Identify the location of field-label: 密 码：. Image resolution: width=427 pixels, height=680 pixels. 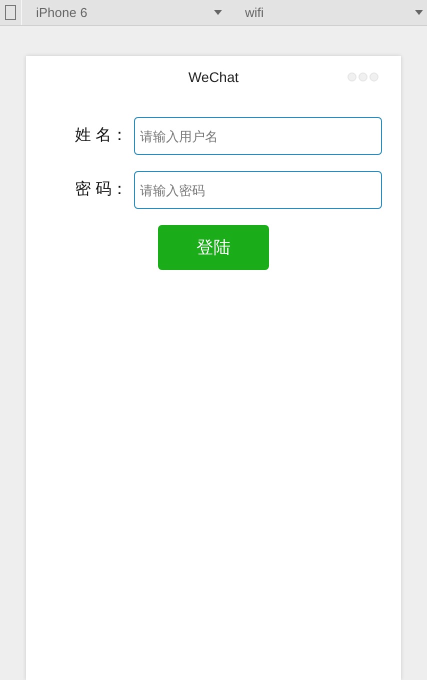
(101, 190).